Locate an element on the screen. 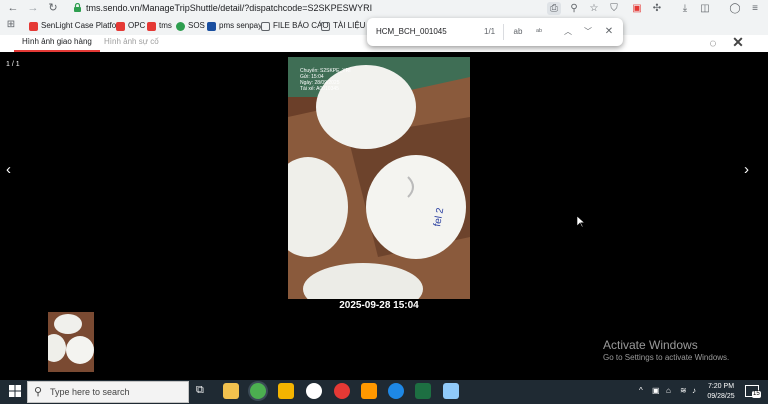  notifications-icon: 15 is located at coordinates (753, 391).